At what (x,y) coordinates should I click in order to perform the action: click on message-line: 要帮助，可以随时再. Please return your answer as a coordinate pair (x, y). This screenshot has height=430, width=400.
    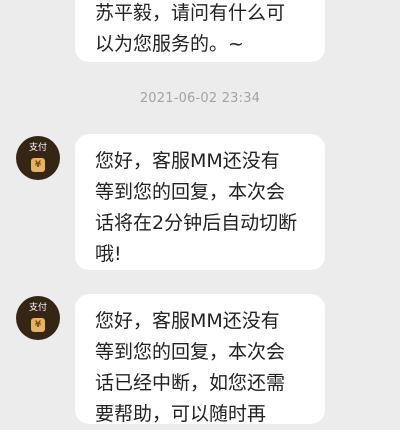
    Looking at the image, I should click on (181, 414).